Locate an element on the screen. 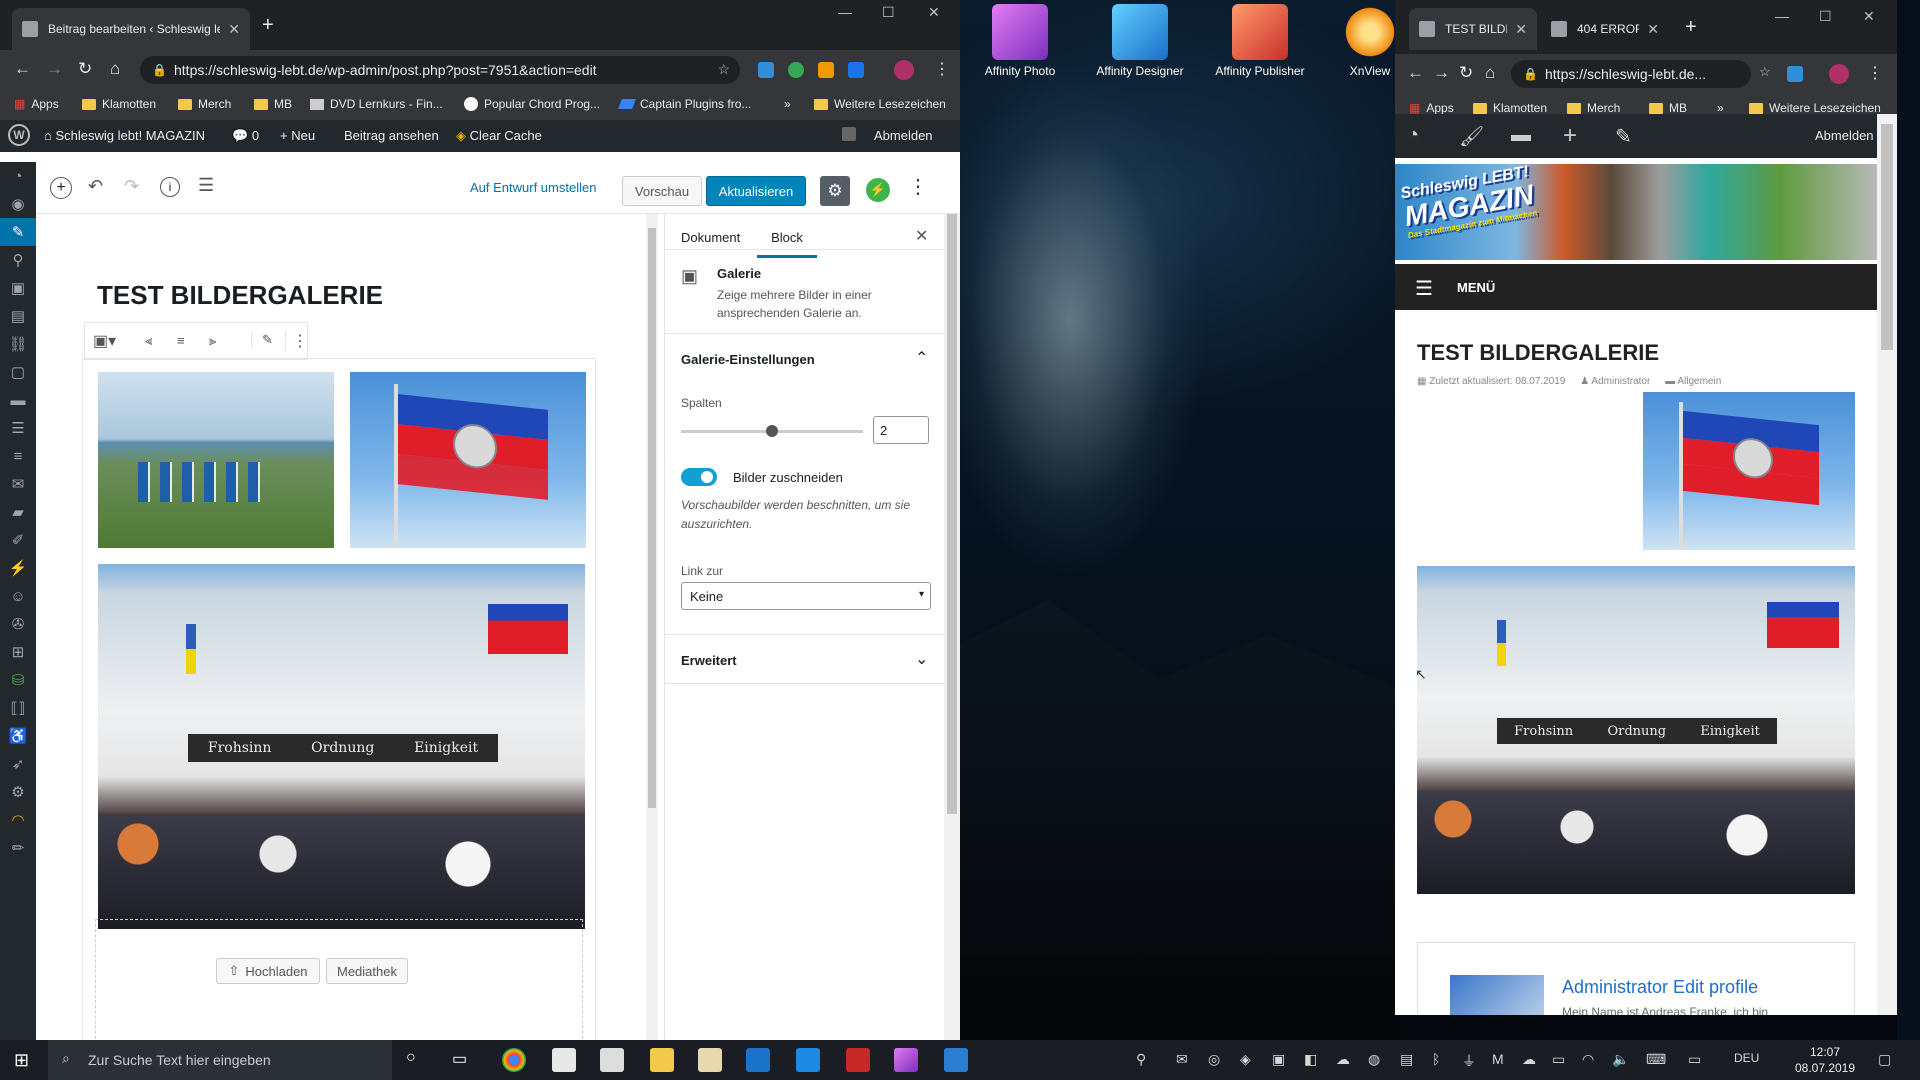 Image resolution: width=1920 pixels, height=1080 pixels. appearance-icon: ✐ is located at coordinates (18, 540).